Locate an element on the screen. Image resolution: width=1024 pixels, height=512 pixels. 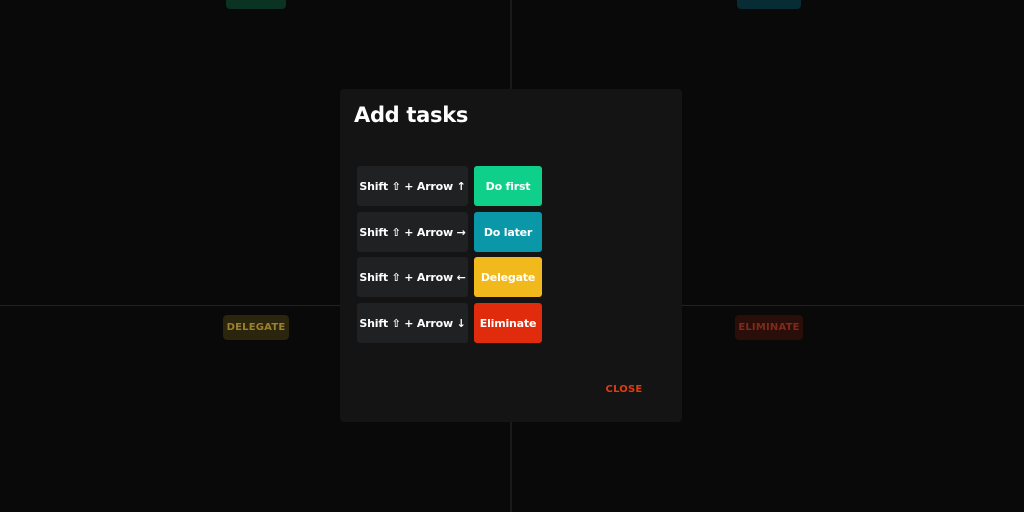
shortcut-keys-delegate: Shift ⇧ + Arrow ← is located at coordinates (412, 277).